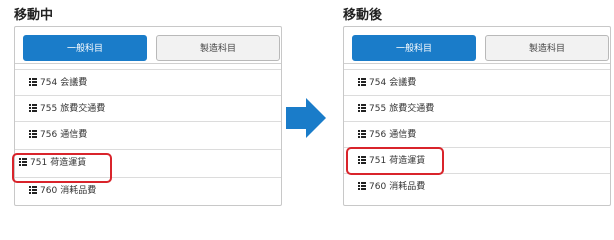 The width and height of the screenshot is (614, 240). I want to click on list-item: 751 荷造運賃, so click(477, 160).